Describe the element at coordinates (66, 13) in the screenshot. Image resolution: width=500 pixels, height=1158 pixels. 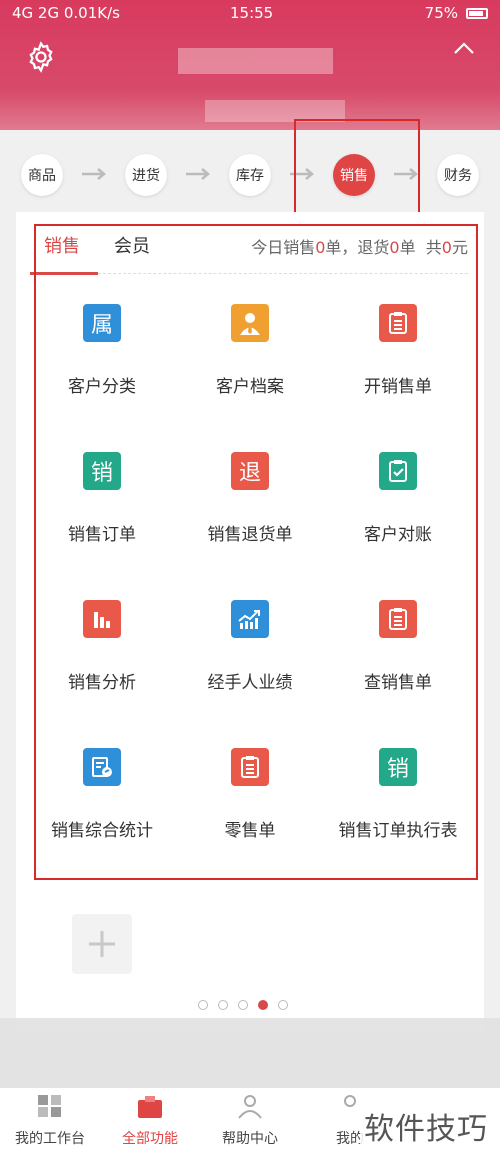
I see `network-status: 4G 2G 0.01K/s` at that location.